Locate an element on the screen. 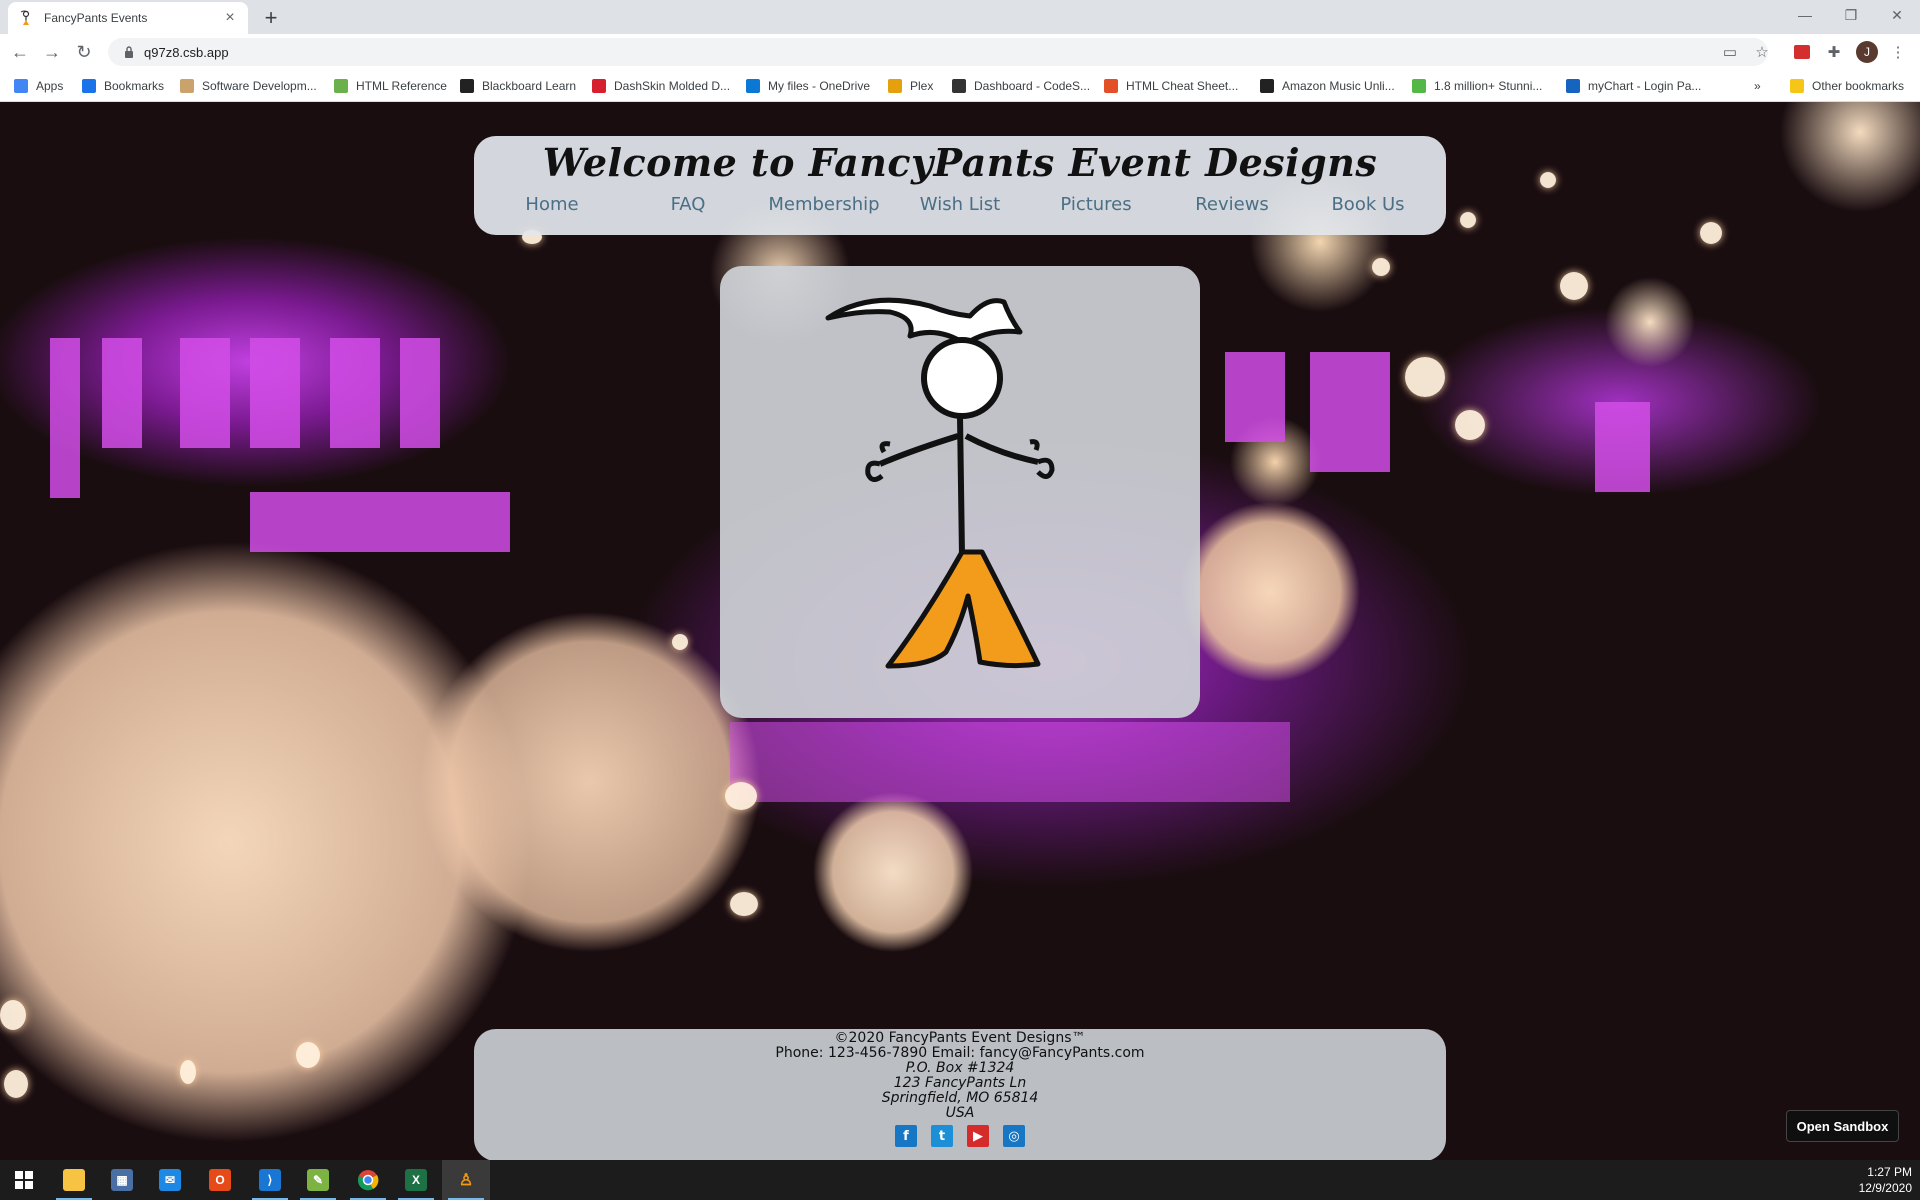  mychart-icon is located at coordinates (1573, 86).